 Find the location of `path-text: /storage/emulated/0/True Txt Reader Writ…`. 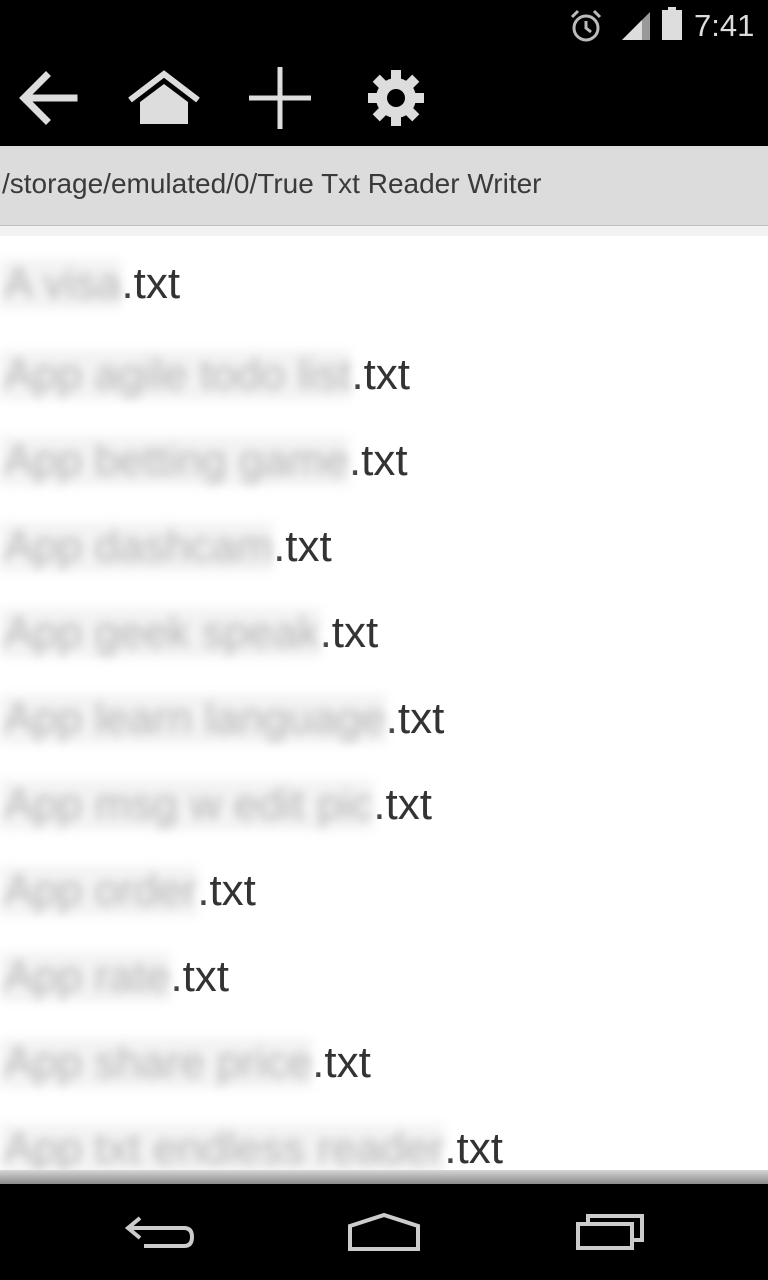

path-text: /storage/emulated/0/True Txt Reader Writ… is located at coordinates (272, 183).